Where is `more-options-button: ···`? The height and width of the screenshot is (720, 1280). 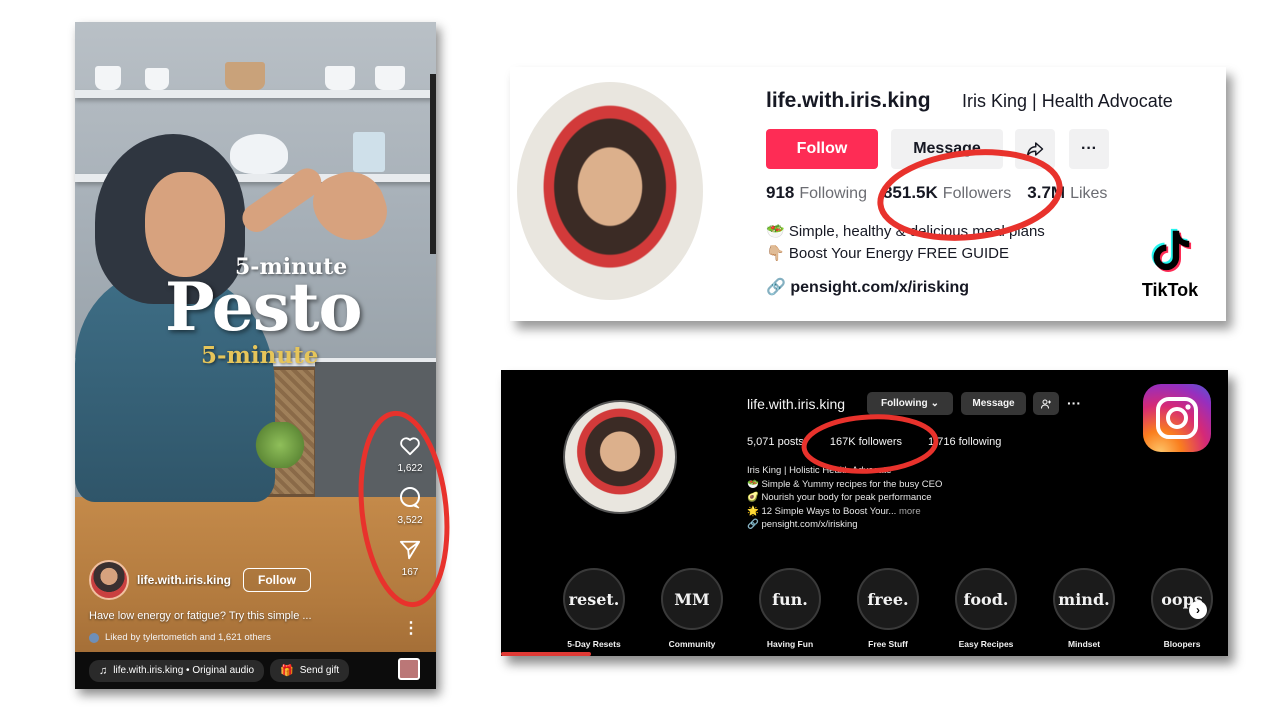
more-options-button: ··· is located at coordinates (1089, 149).